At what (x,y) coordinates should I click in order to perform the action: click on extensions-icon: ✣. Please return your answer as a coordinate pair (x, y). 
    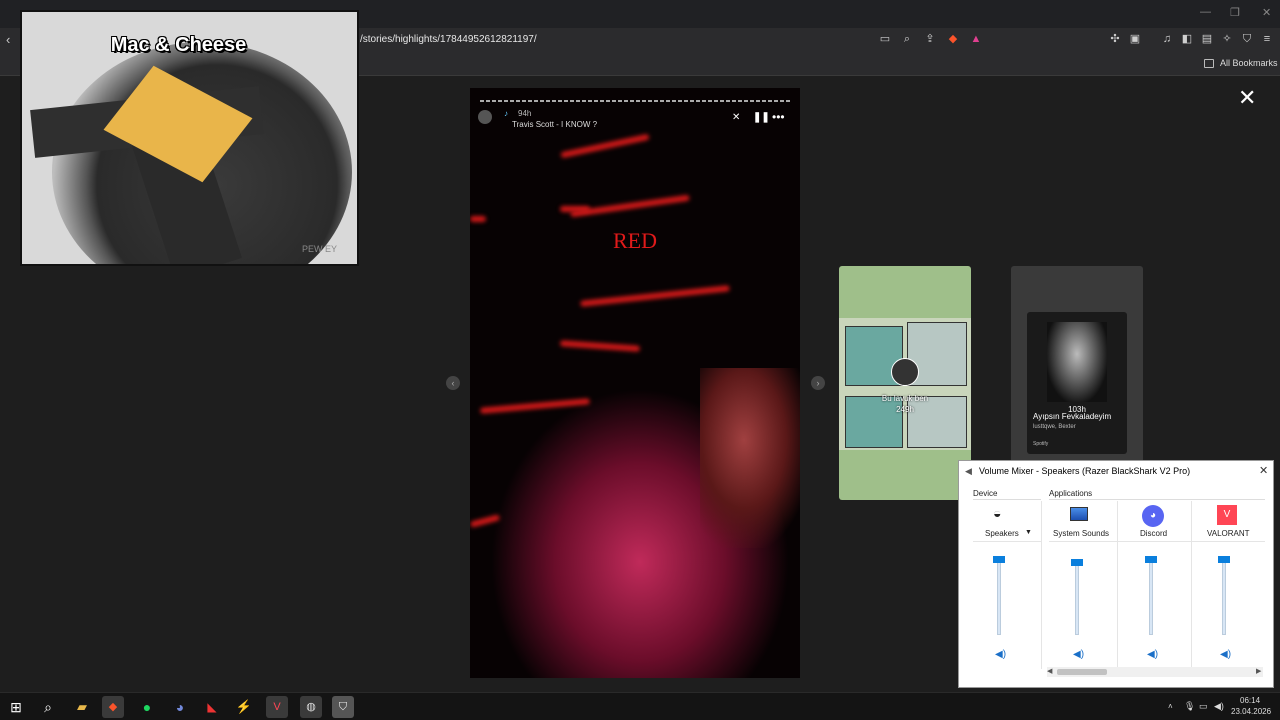
    Looking at the image, I should click on (1115, 39).